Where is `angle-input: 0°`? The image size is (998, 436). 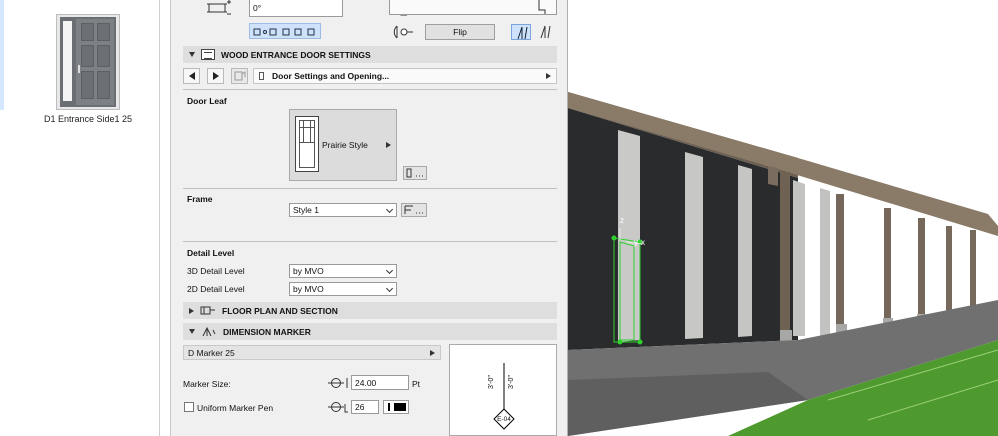
angle-input: 0° is located at coordinates (296, 8).